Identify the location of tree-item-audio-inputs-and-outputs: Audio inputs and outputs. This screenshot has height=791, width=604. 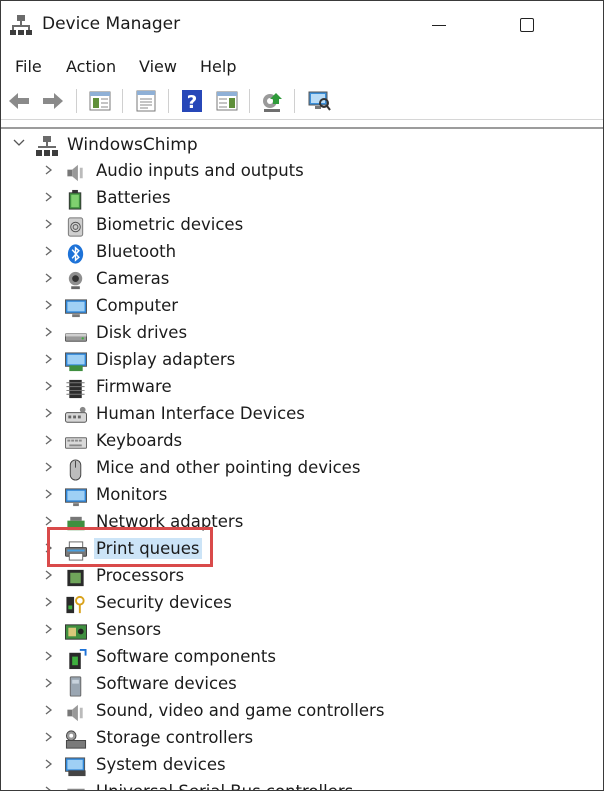
(301, 172).